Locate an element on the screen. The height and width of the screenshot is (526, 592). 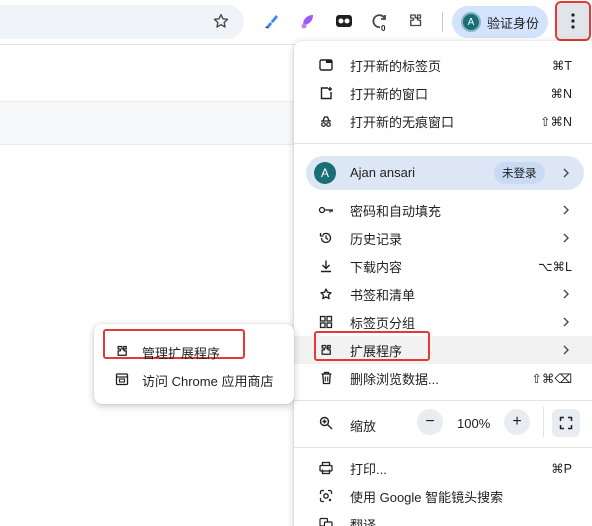
download-icon is located at coordinates (326, 266).